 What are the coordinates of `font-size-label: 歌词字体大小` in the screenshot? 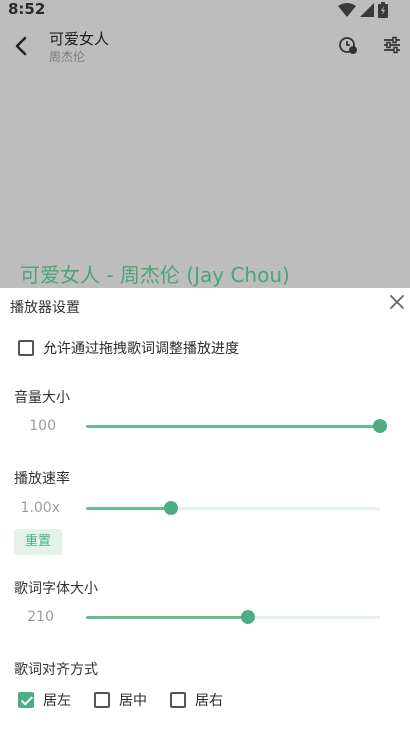 It's located at (56, 589).